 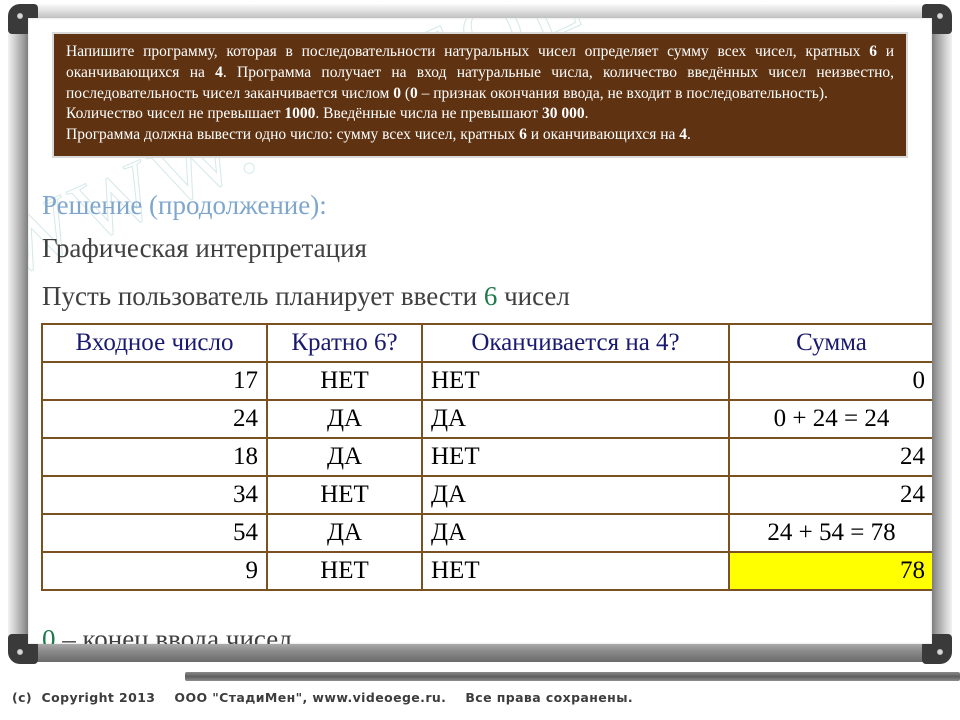 What do you see at coordinates (572, 676) in the screenshot?
I see `footer-divider-bar` at bounding box center [572, 676].